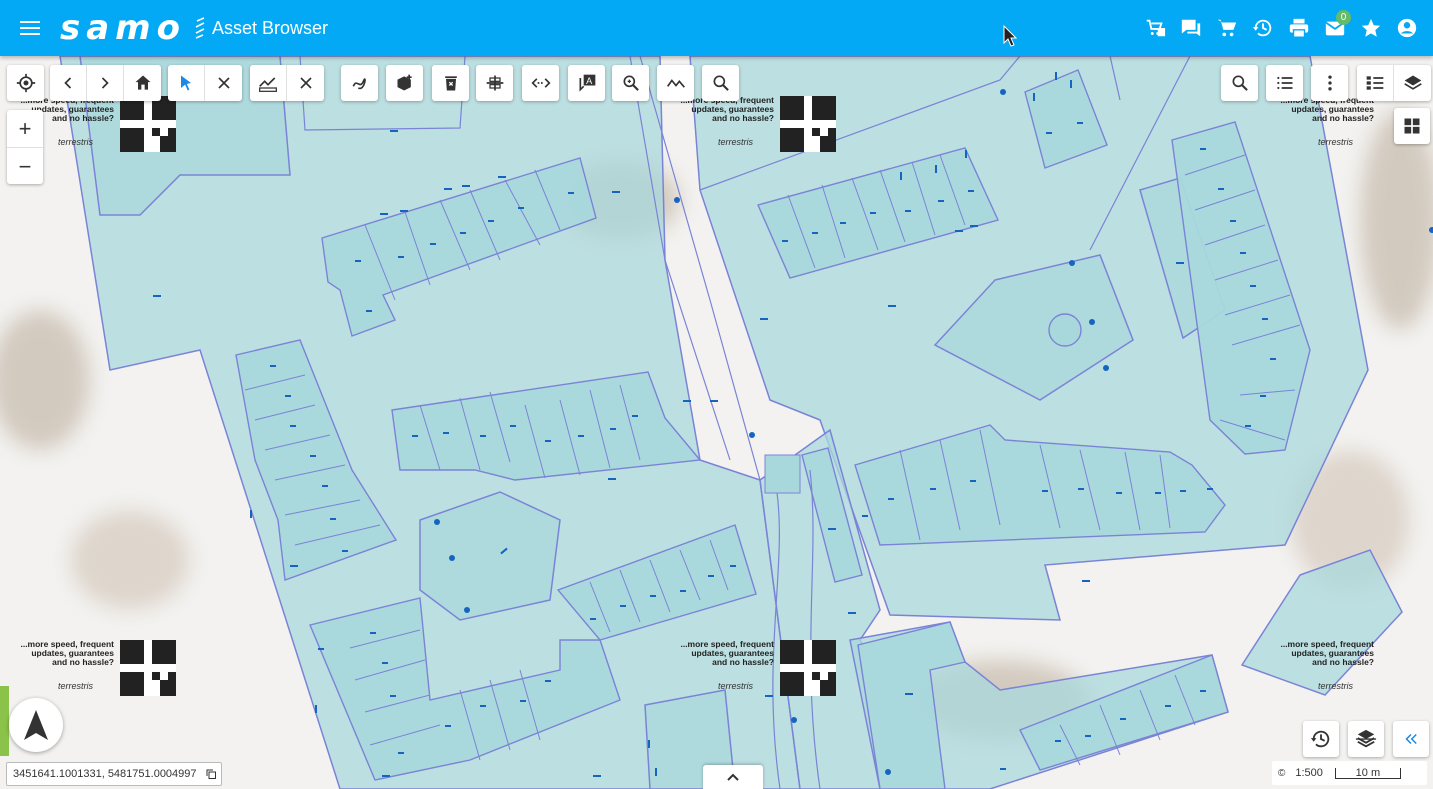 Image resolution: width=1433 pixels, height=789 pixels. I want to click on account-icon, so click(1407, 28).